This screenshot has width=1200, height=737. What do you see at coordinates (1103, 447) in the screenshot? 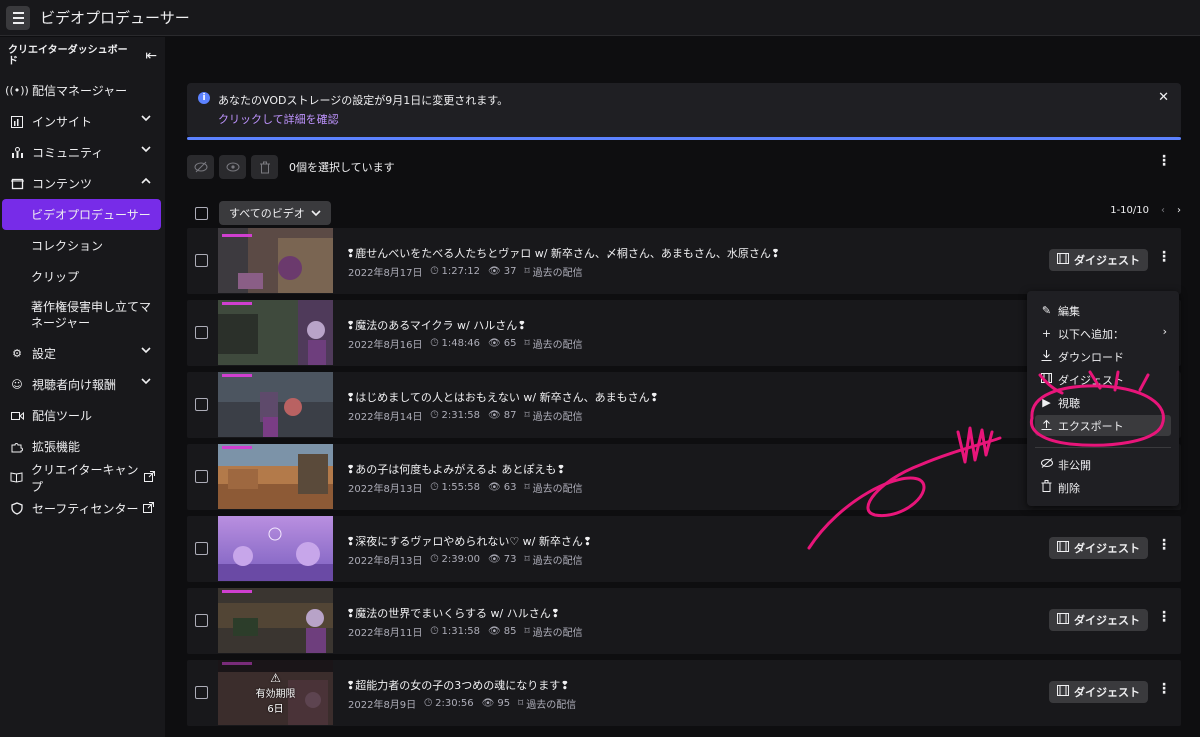
I see `menu-divider` at bounding box center [1103, 447].